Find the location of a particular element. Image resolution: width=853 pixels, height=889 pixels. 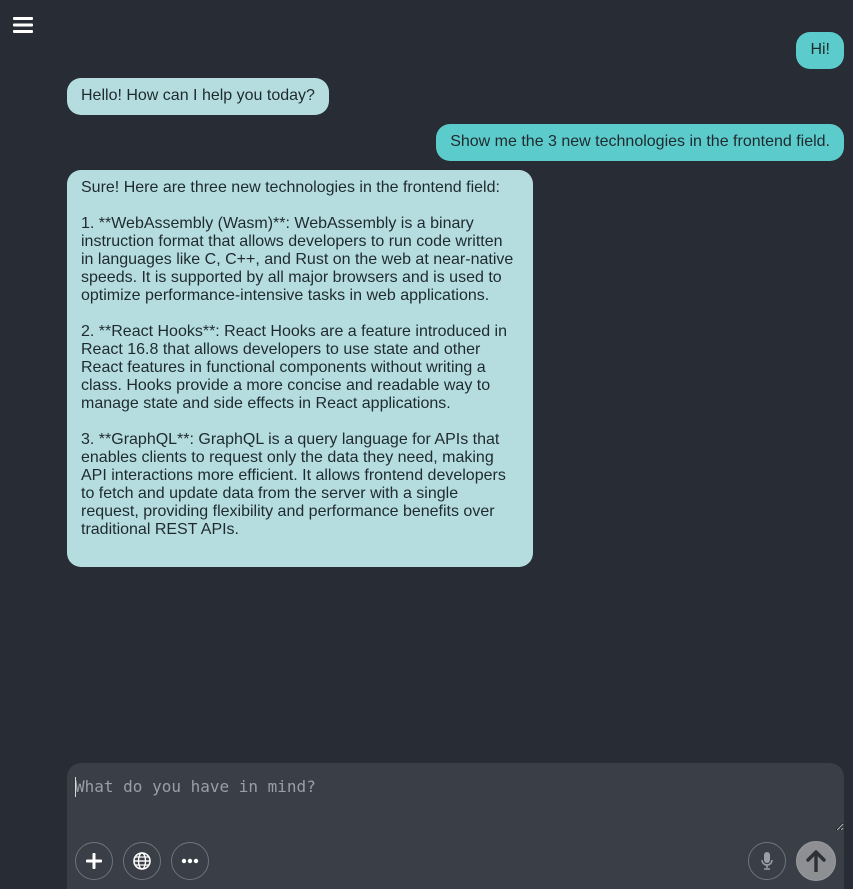

text-caret is located at coordinates (75, 787).